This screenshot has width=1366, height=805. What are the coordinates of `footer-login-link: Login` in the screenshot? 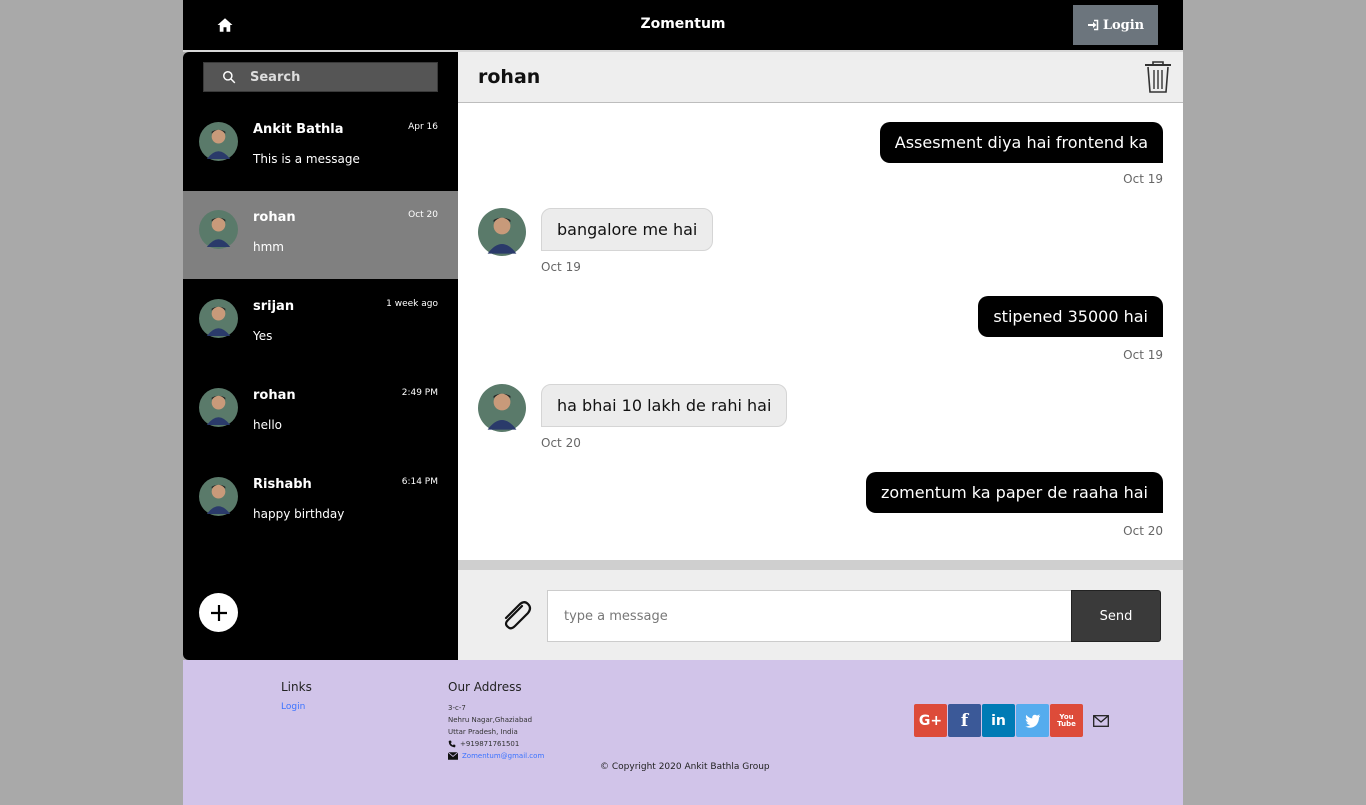 It's located at (293, 707).